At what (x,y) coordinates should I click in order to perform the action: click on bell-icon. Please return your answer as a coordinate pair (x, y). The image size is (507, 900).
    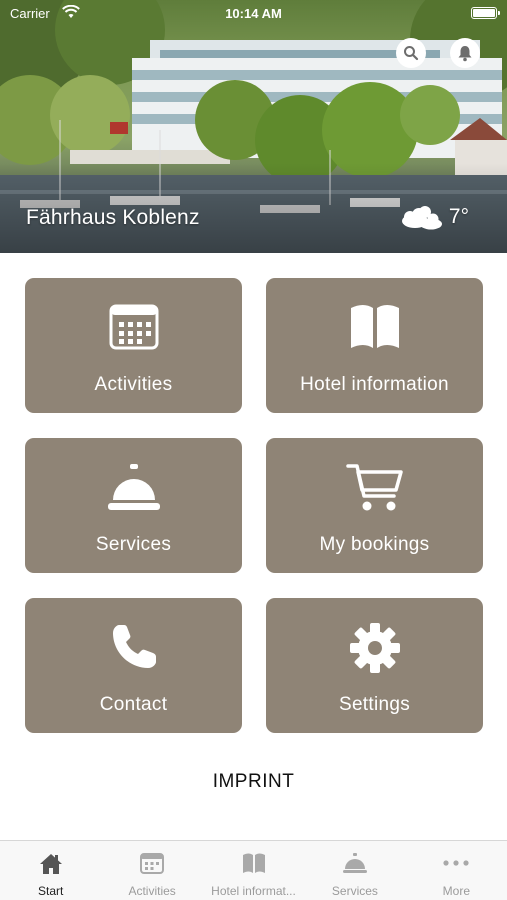
    Looking at the image, I should click on (465, 53).